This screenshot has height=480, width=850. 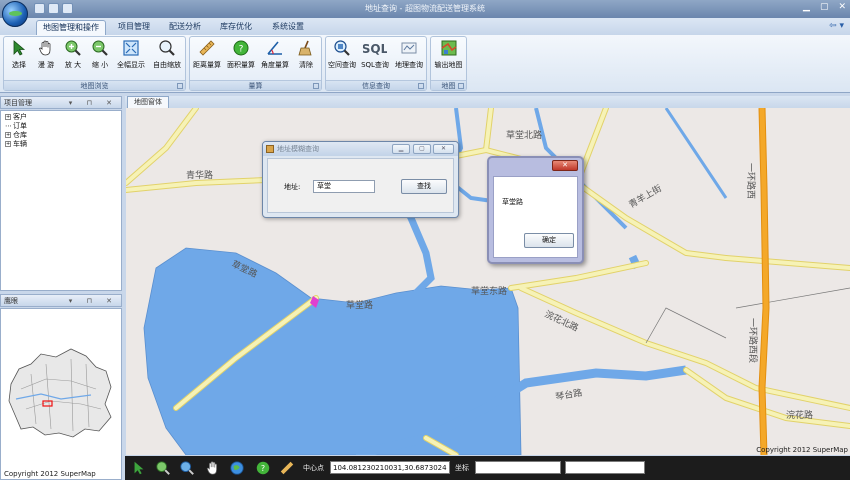 I want to click on spatial-query-icon, so click(x=342, y=48).